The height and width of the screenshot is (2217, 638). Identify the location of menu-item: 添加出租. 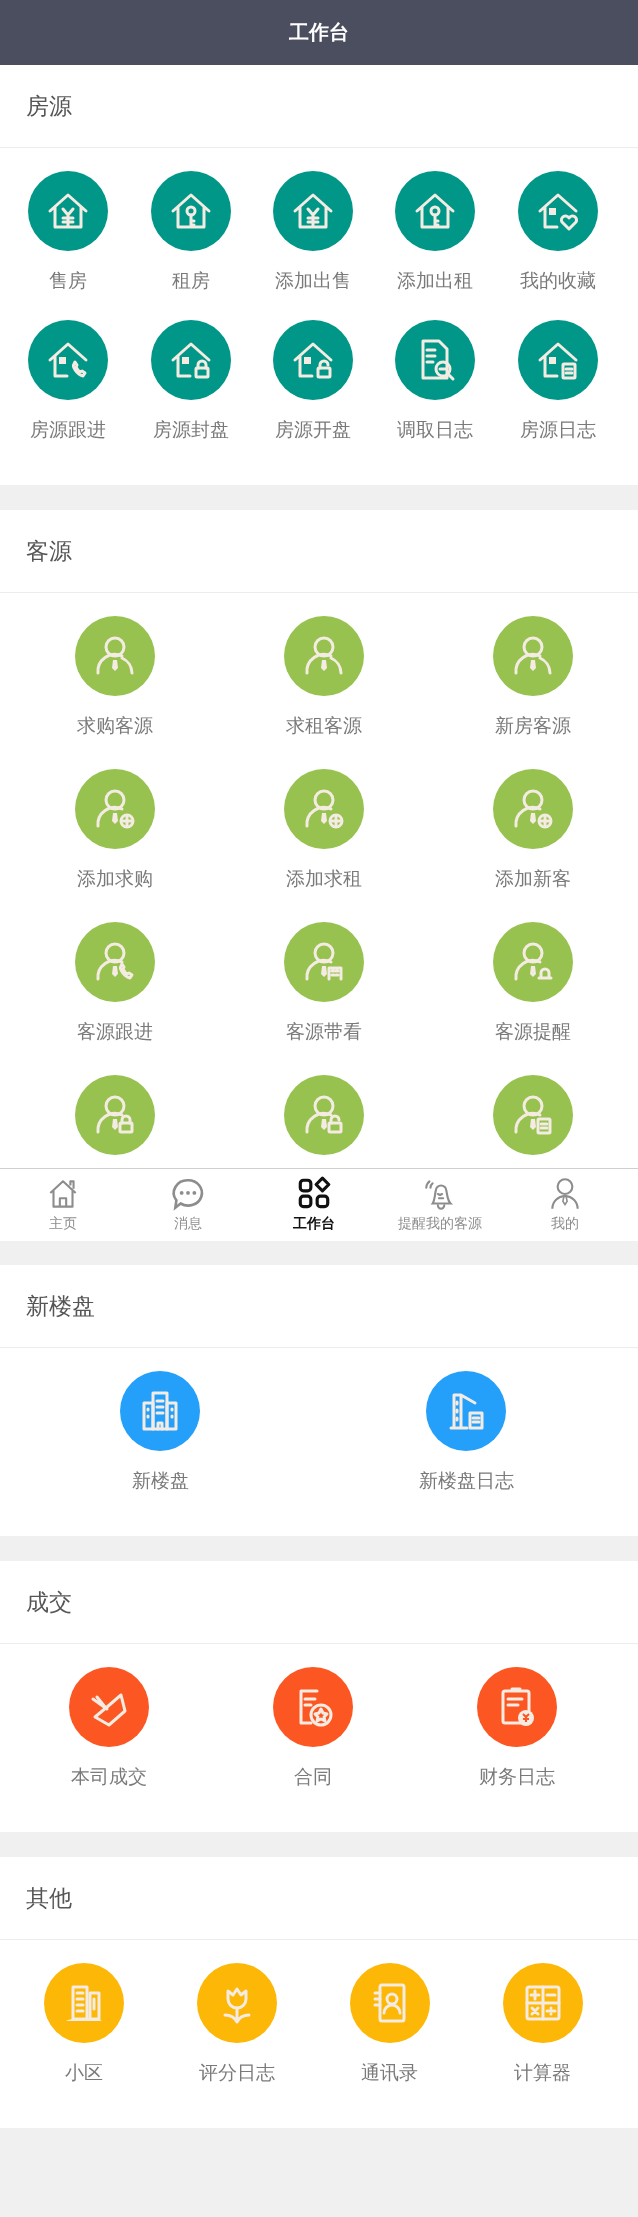
(435, 232).